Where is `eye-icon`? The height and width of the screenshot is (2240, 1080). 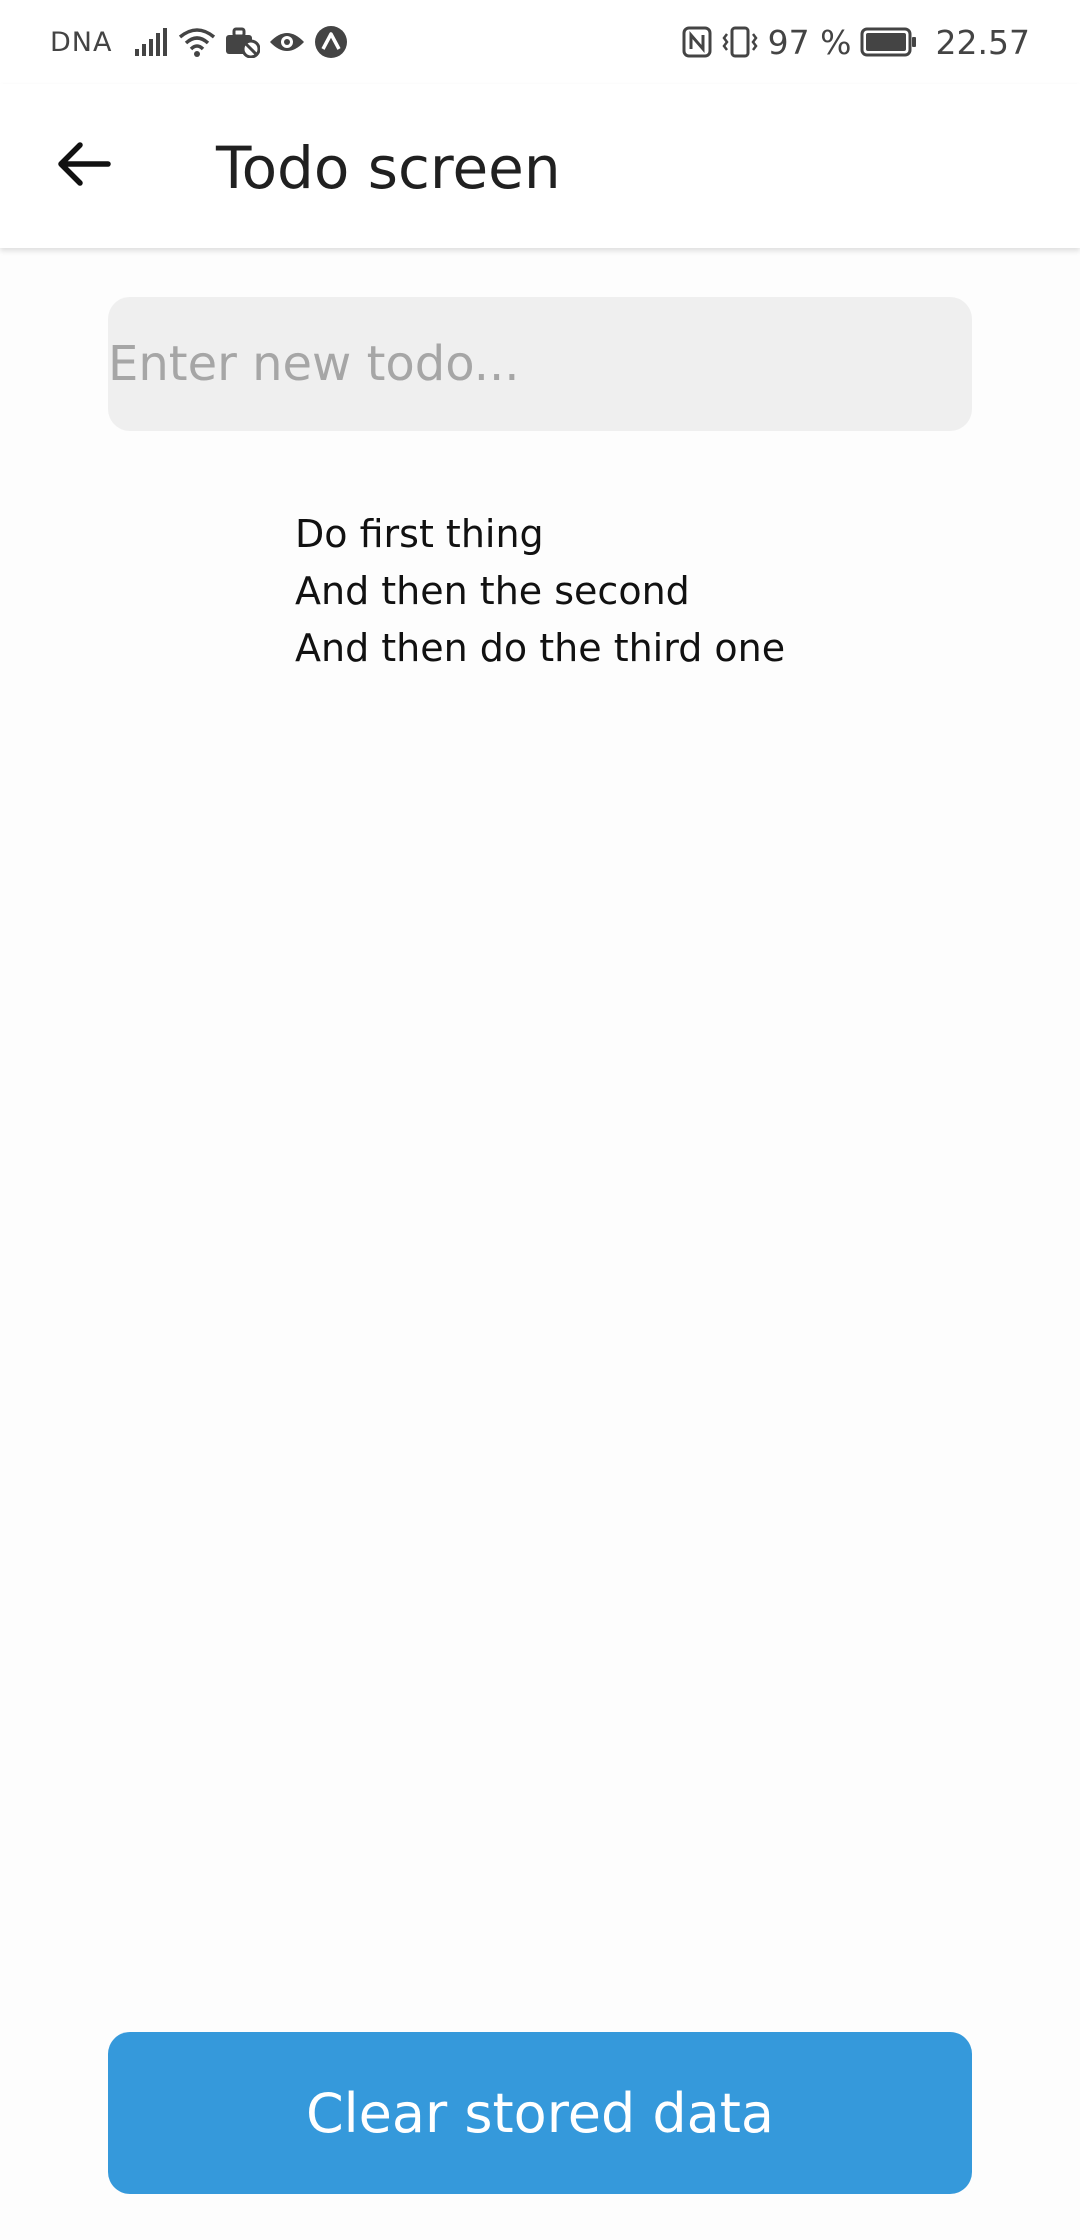 eye-icon is located at coordinates (287, 42).